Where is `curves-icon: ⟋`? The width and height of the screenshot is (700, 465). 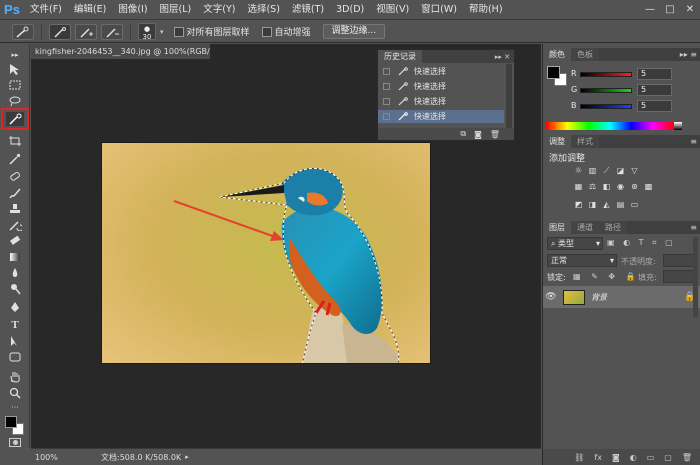
curves-icon: ⟋ is located at coordinates (606, 171).